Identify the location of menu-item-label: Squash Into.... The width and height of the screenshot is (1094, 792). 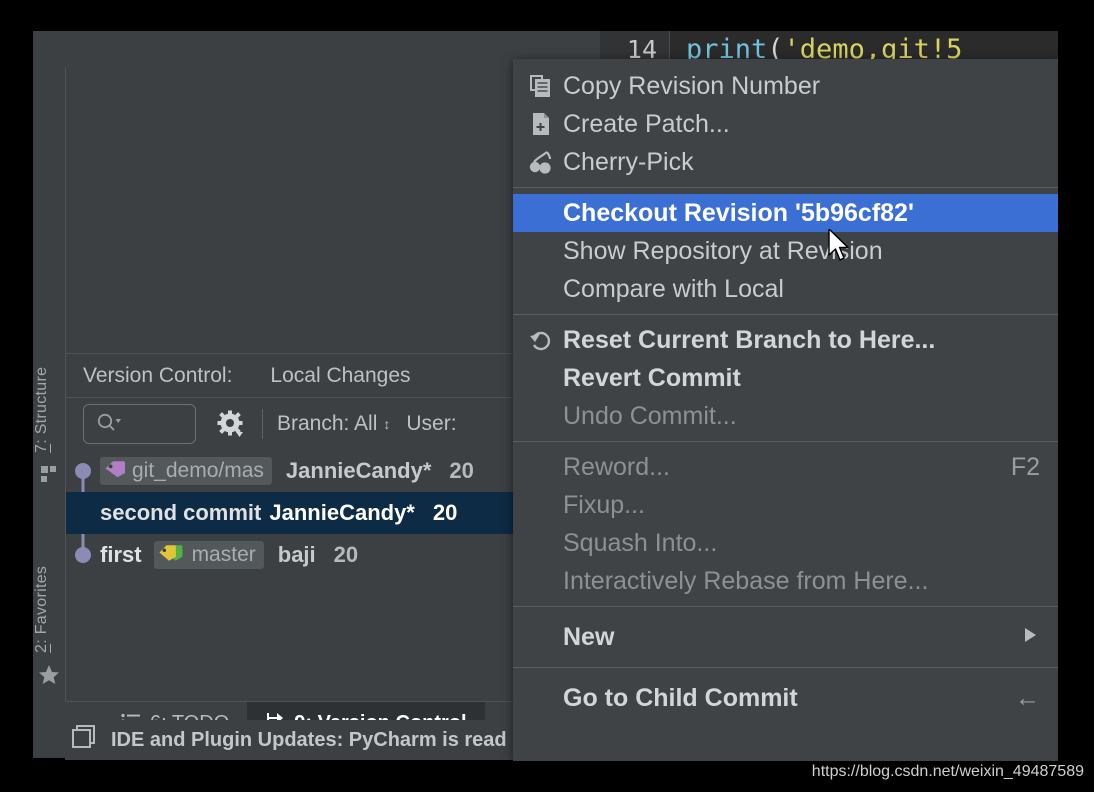
(640, 542).